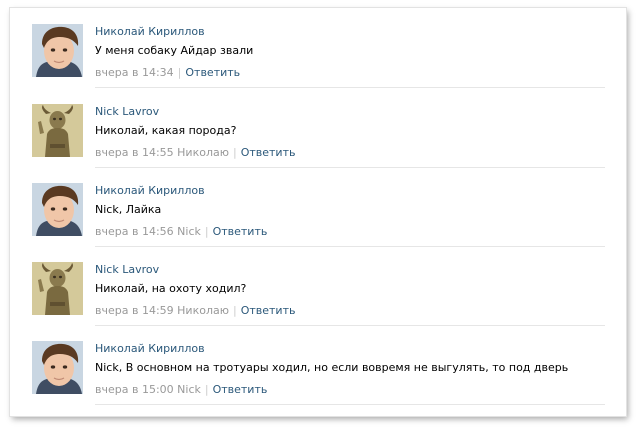 The width and height of the screenshot is (639, 428). What do you see at coordinates (134, 72) in the screenshot?
I see `comment-time: вчера в 14:34` at bounding box center [134, 72].